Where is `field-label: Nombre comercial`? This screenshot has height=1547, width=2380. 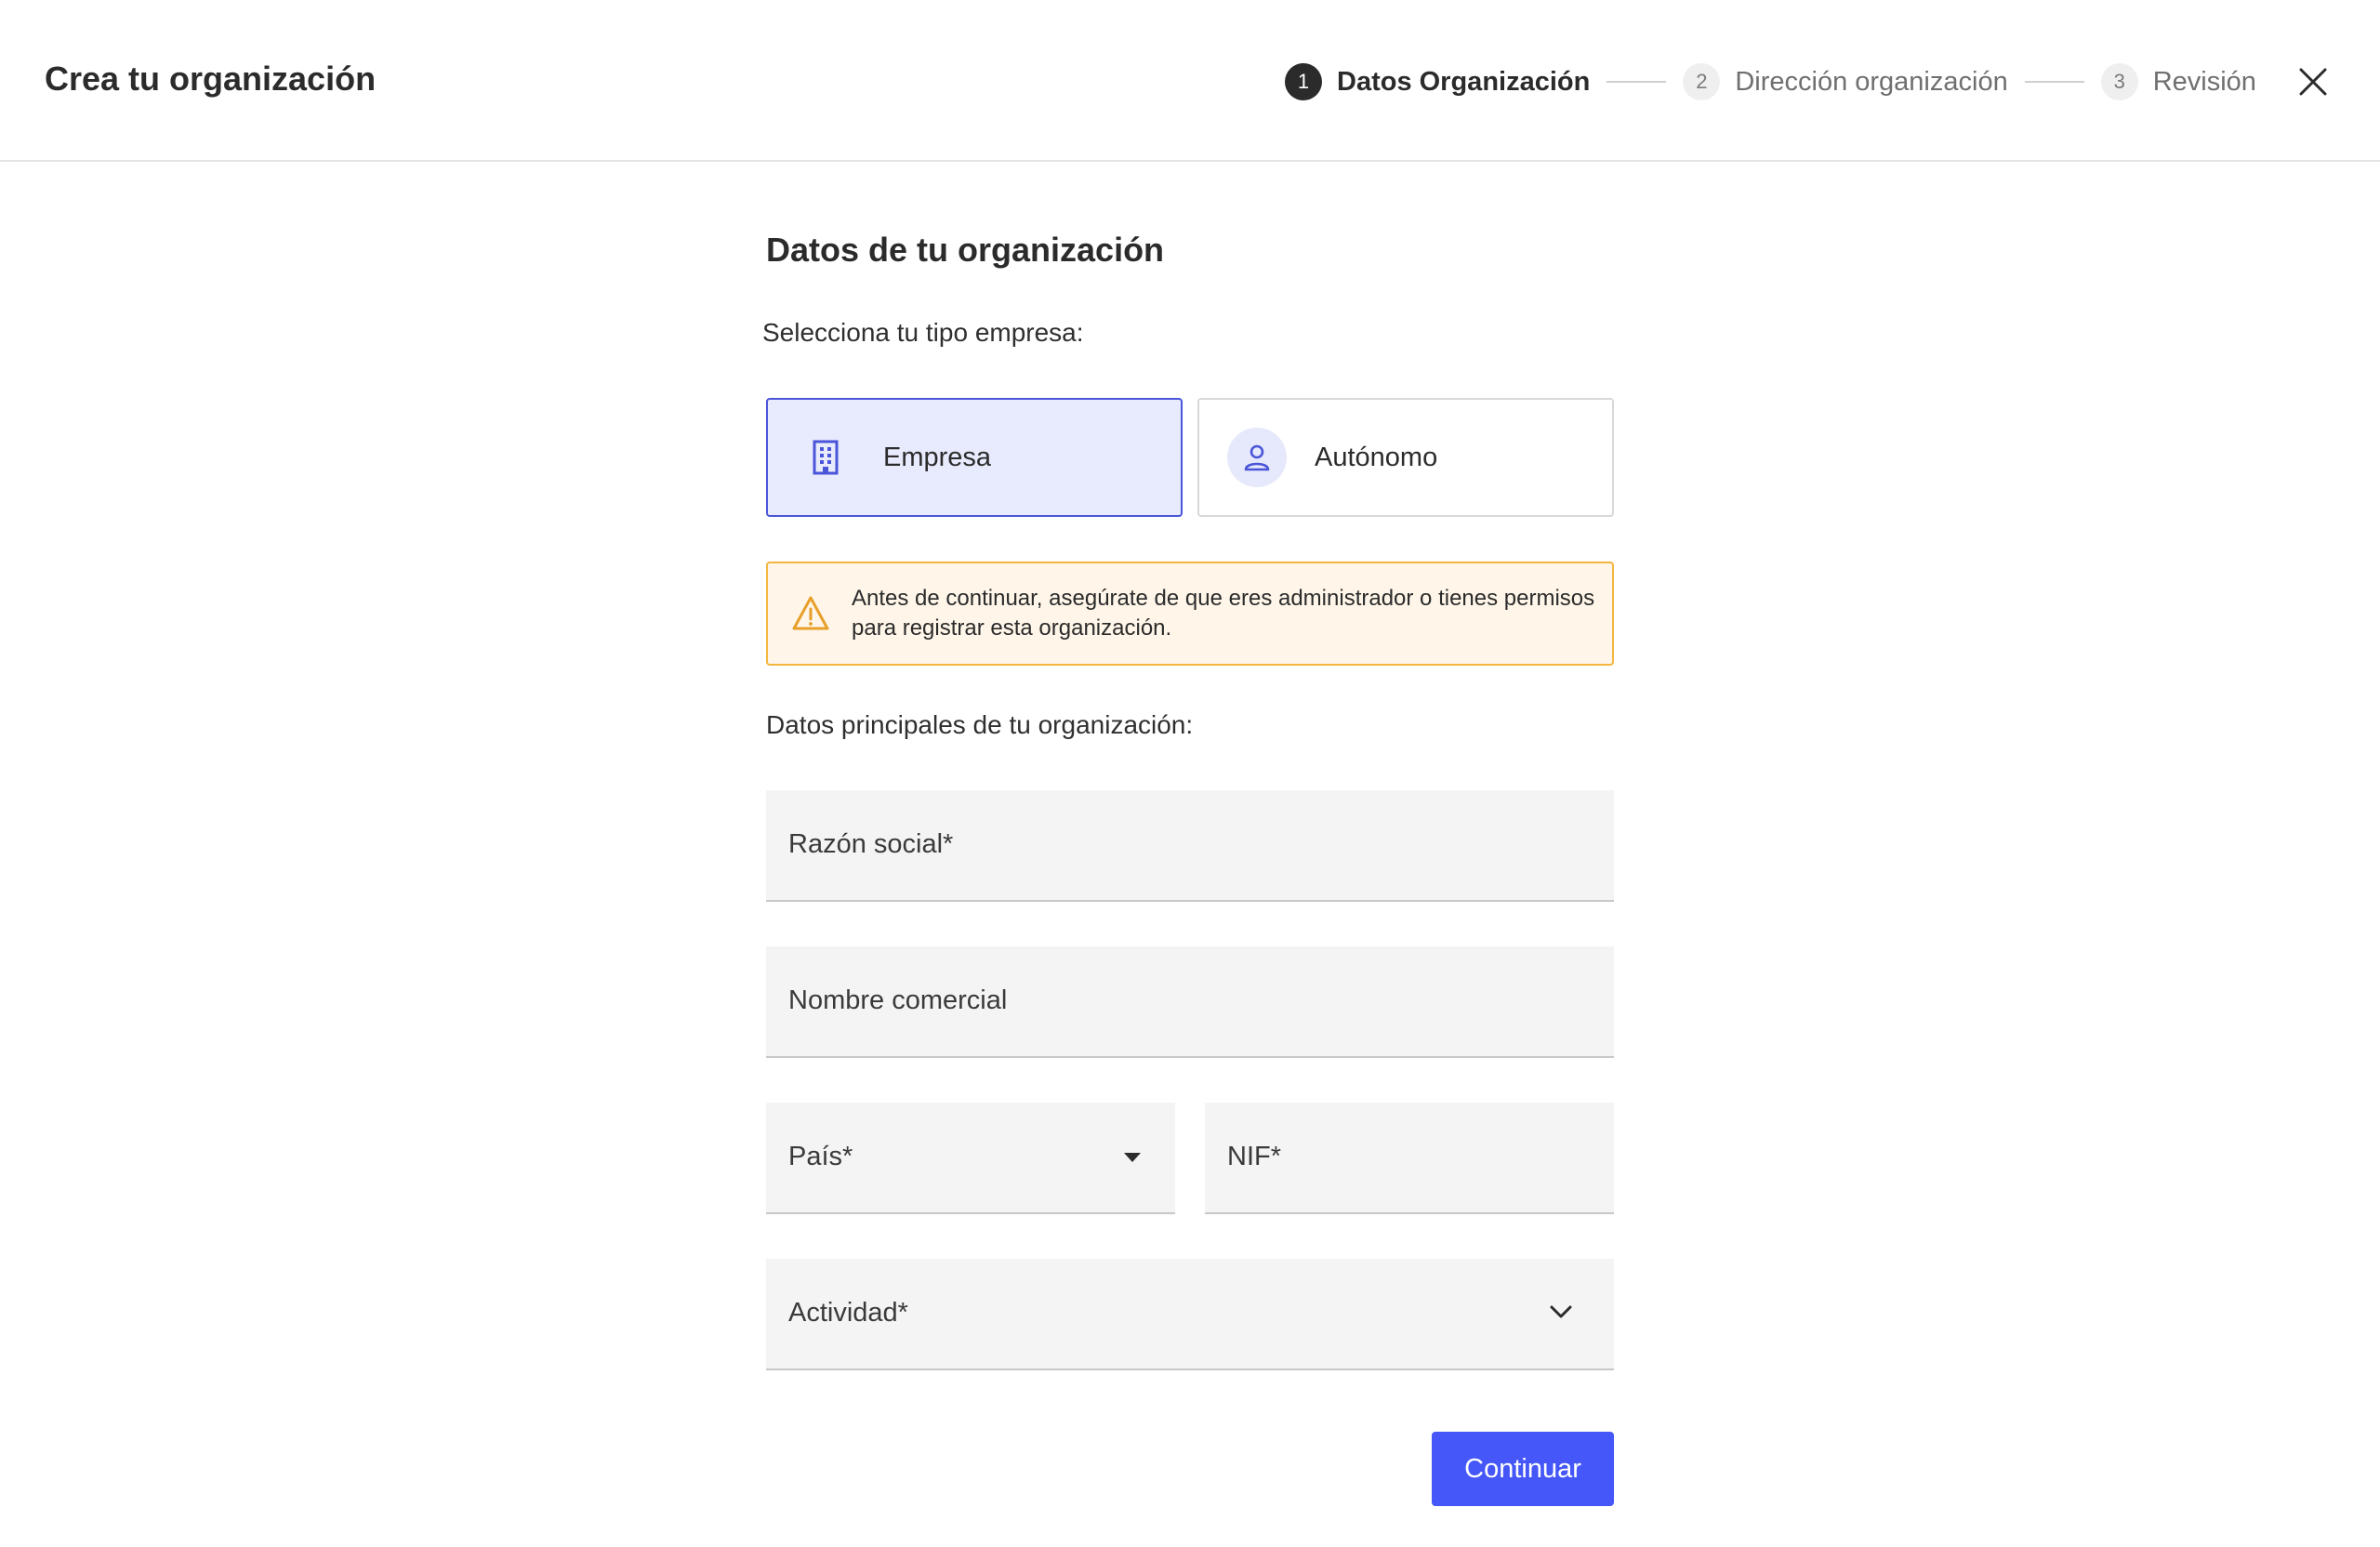
field-label: Nombre comercial is located at coordinates (898, 1000).